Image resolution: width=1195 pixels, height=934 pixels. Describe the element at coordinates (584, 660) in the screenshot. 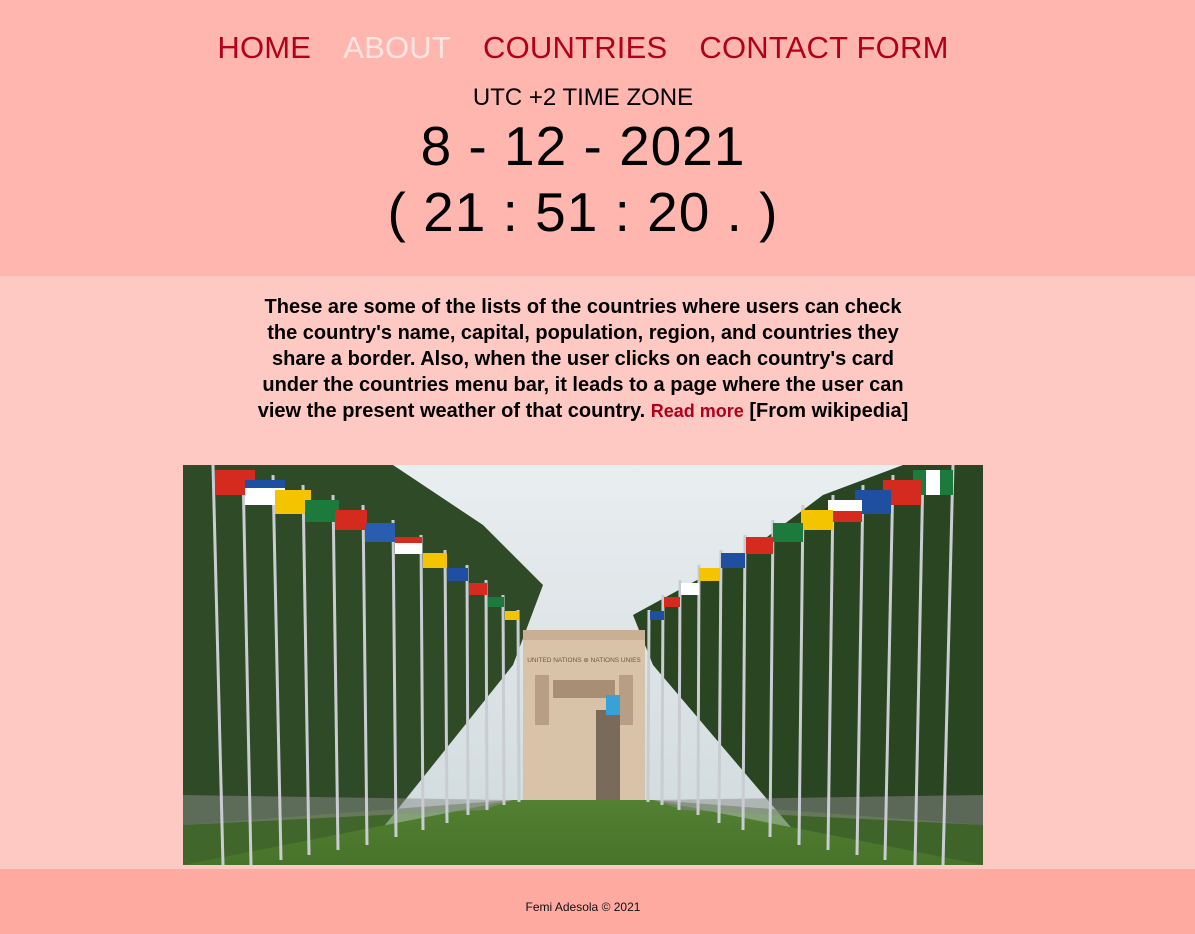

I see `building-sign-text: UNITED NATIONS ⊕ NATIONS UNIES` at that location.